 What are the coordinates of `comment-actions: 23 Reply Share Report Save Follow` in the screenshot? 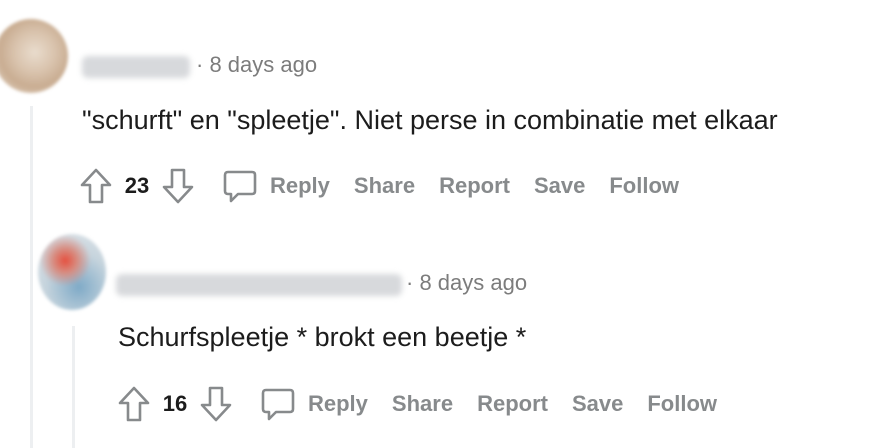 It's located at (389, 186).